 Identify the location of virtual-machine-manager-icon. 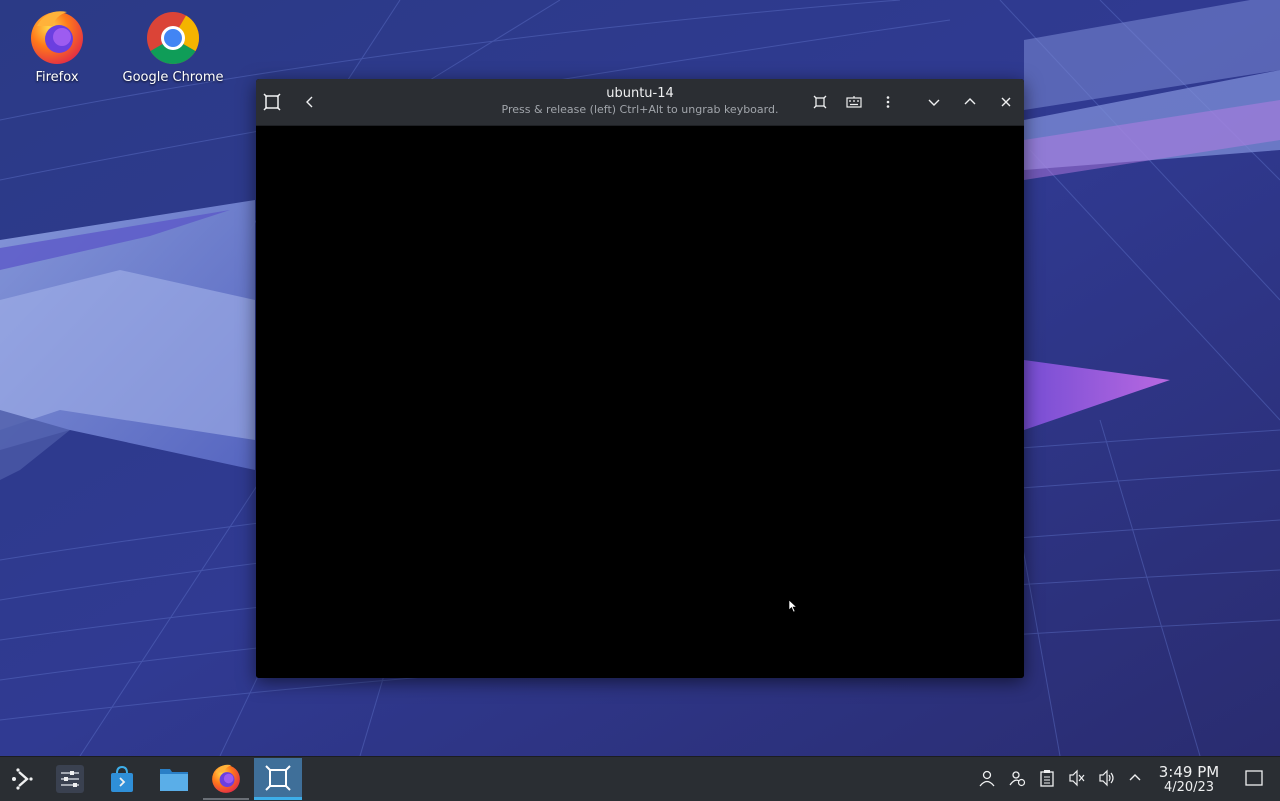
(278, 777).